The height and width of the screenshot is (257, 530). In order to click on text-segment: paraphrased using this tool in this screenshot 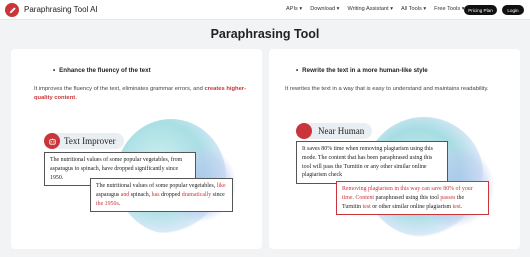, I will do `click(407, 197)`.